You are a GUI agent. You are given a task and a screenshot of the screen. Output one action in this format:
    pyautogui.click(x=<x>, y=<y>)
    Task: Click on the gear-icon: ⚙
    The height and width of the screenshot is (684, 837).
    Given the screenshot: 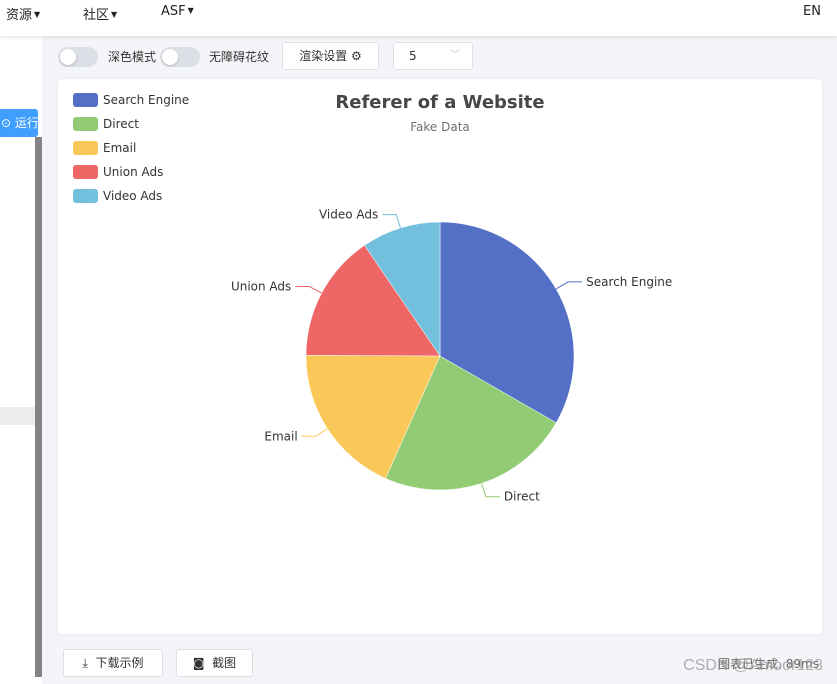 What is the action you would take?
    pyautogui.click(x=356, y=56)
    